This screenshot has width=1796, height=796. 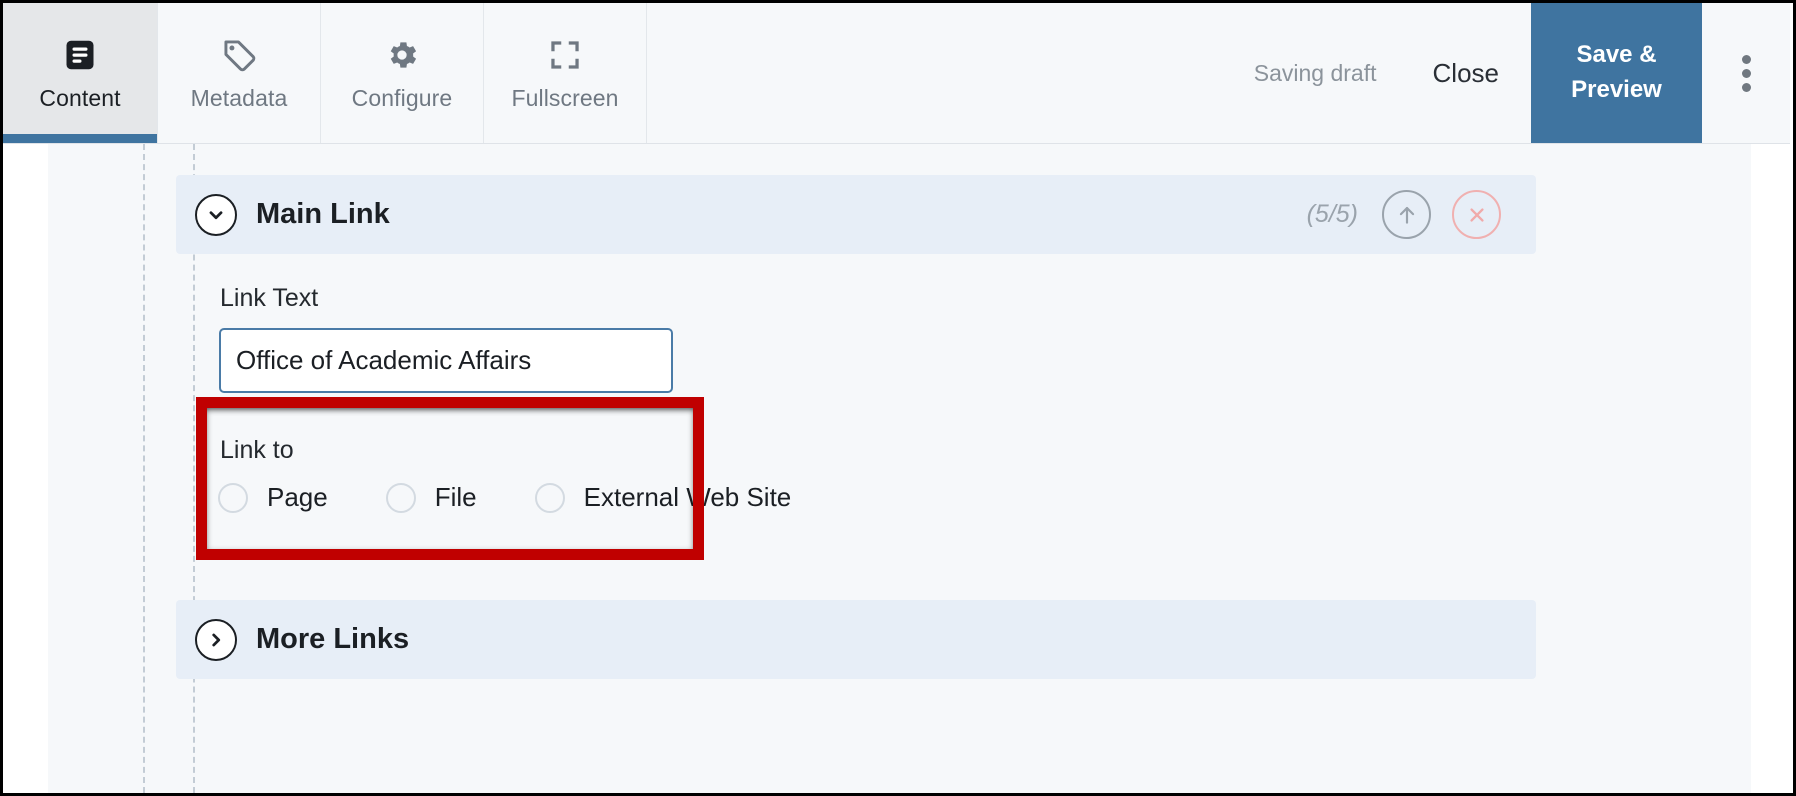 I want to click on close-button: Close, so click(x=1466, y=73).